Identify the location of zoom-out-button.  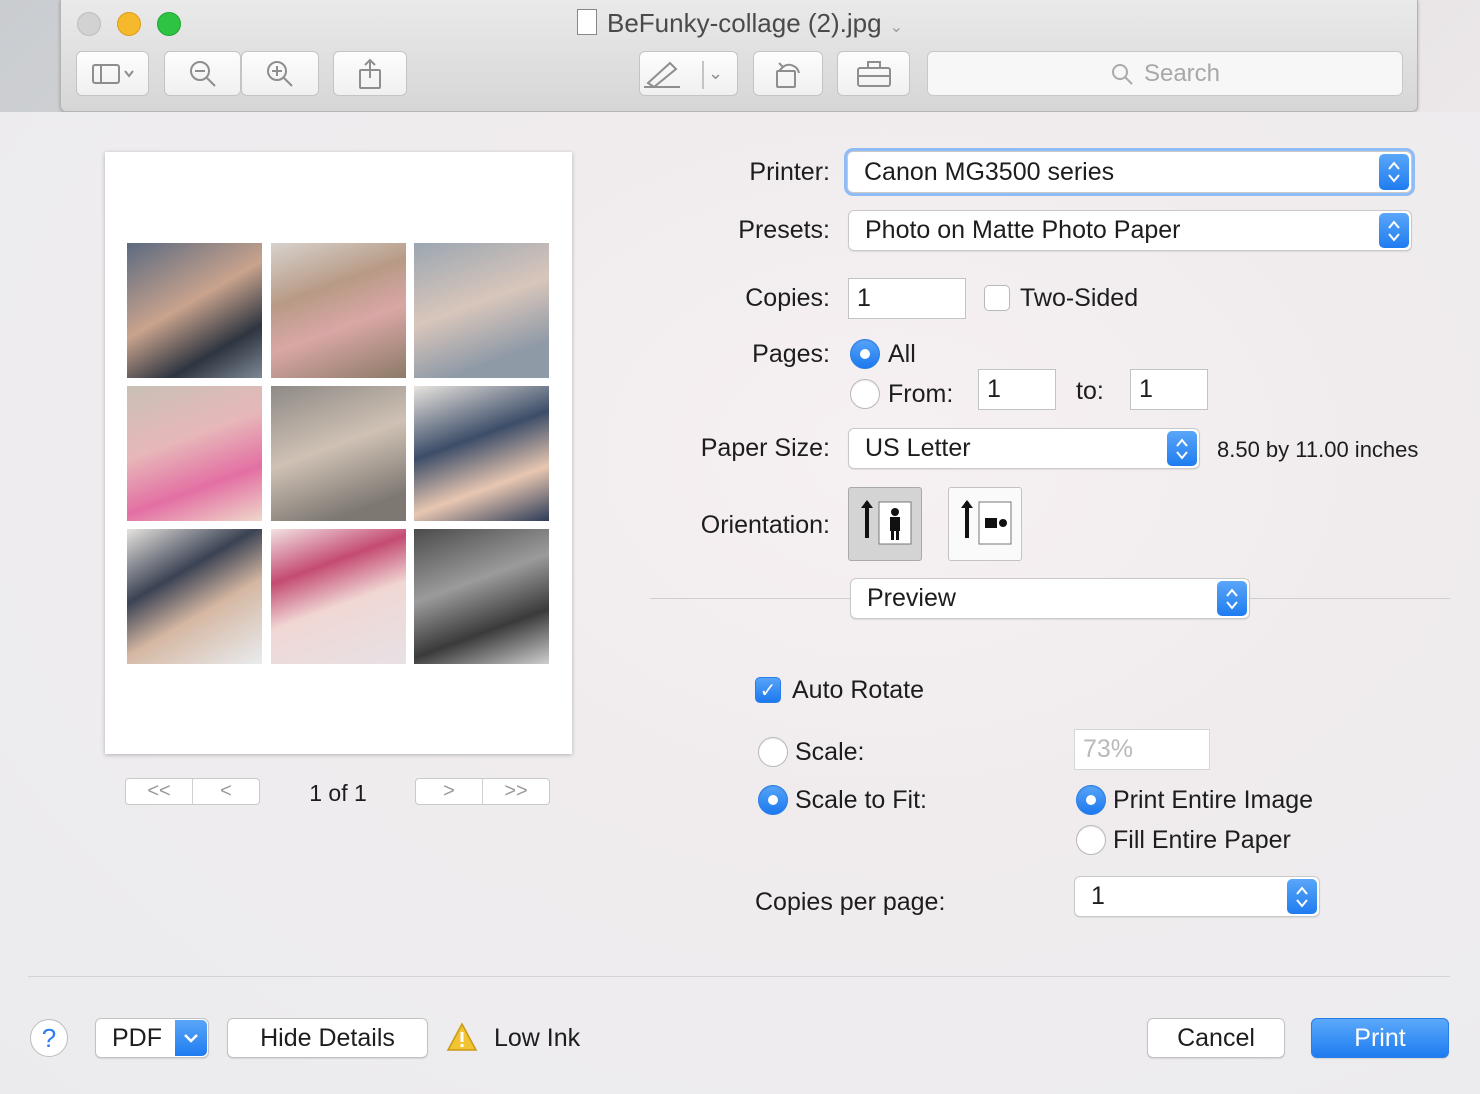
(202, 73).